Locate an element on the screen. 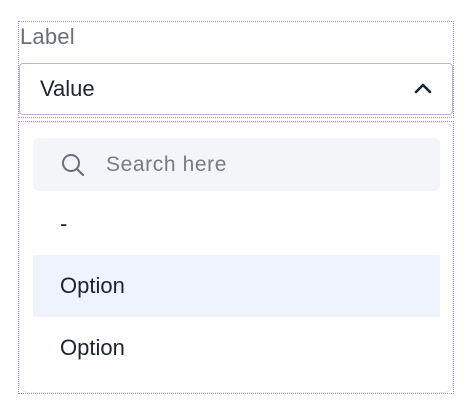  search-icon is located at coordinates (73, 165).